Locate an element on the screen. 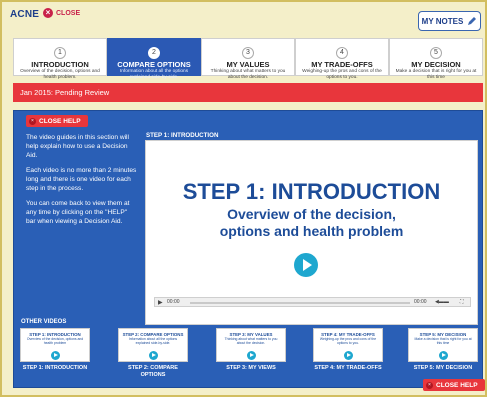 Image resolution: width=487 pixels, height=397 pixels. step-number: 4 is located at coordinates (342, 53).